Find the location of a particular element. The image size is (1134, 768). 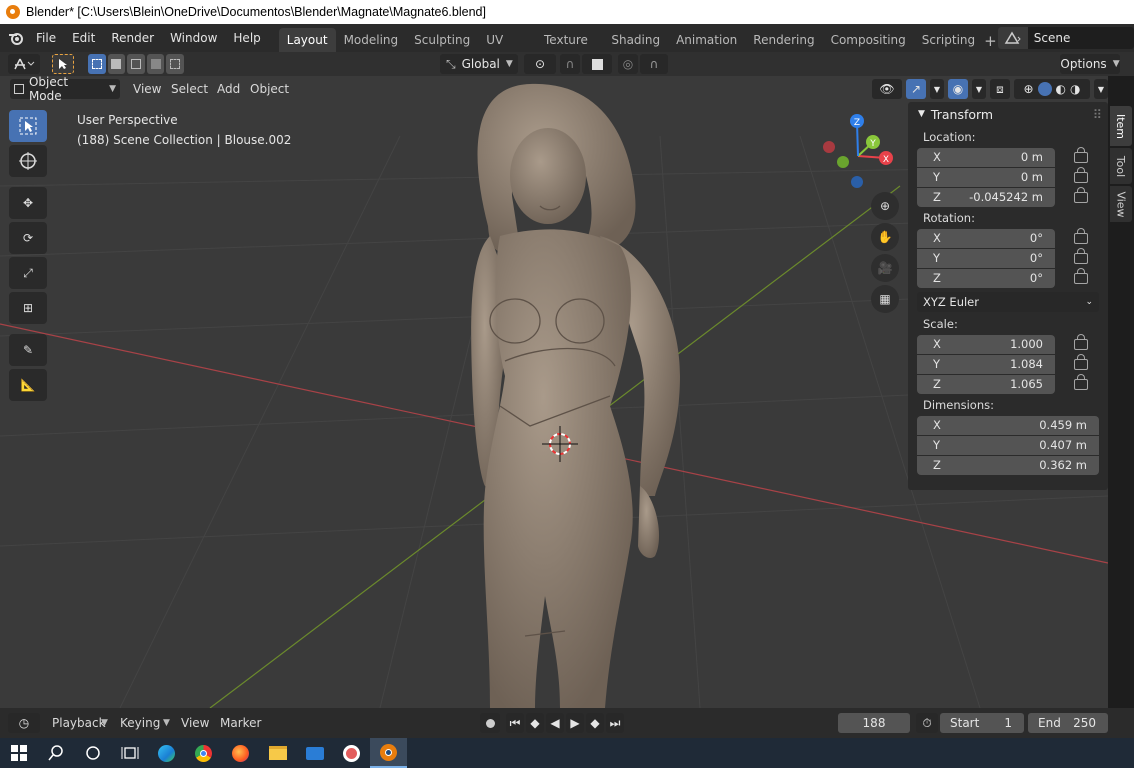

location-y-field: Y 0 m is located at coordinates (986, 177).